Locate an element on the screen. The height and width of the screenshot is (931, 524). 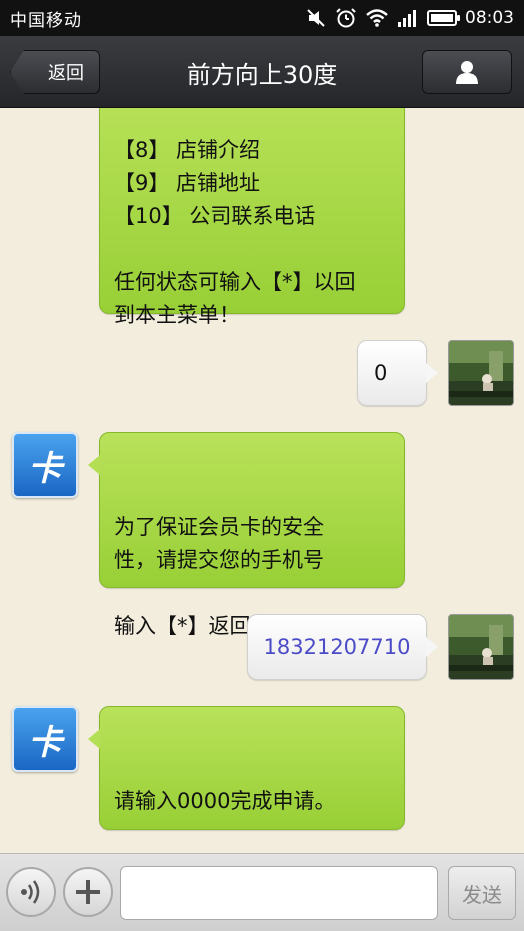
status-bar: 中国移动 08:03 is located at coordinates (262, 18).